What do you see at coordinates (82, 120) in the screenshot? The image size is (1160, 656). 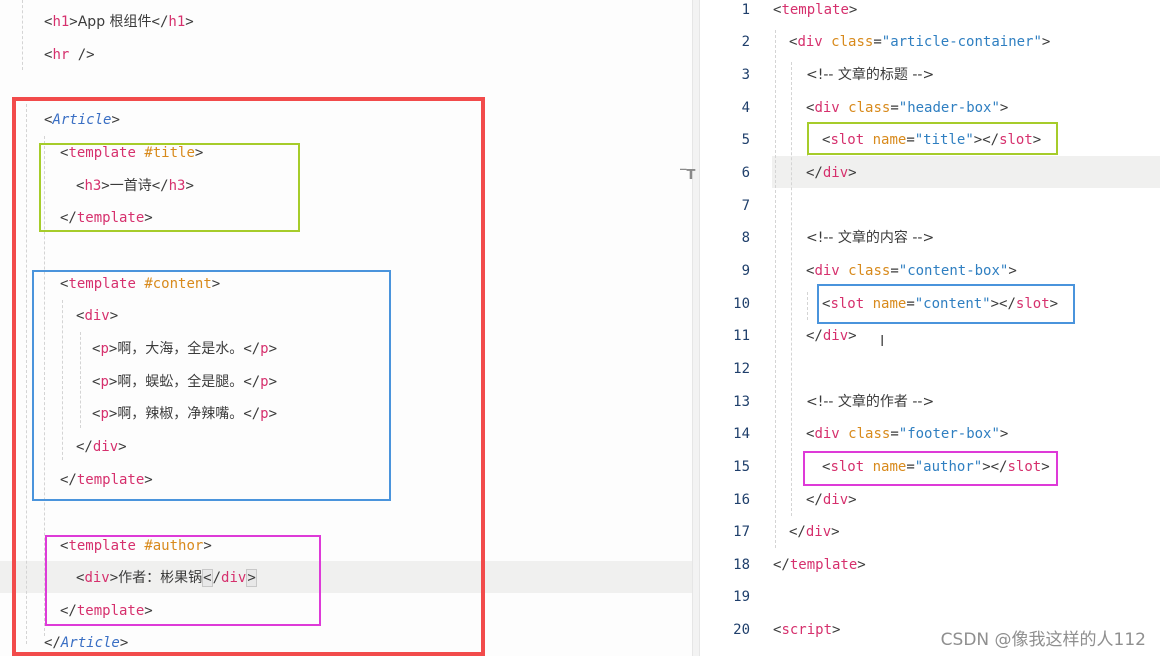 I see `code-line-article-open: <Article>` at bounding box center [82, 120].